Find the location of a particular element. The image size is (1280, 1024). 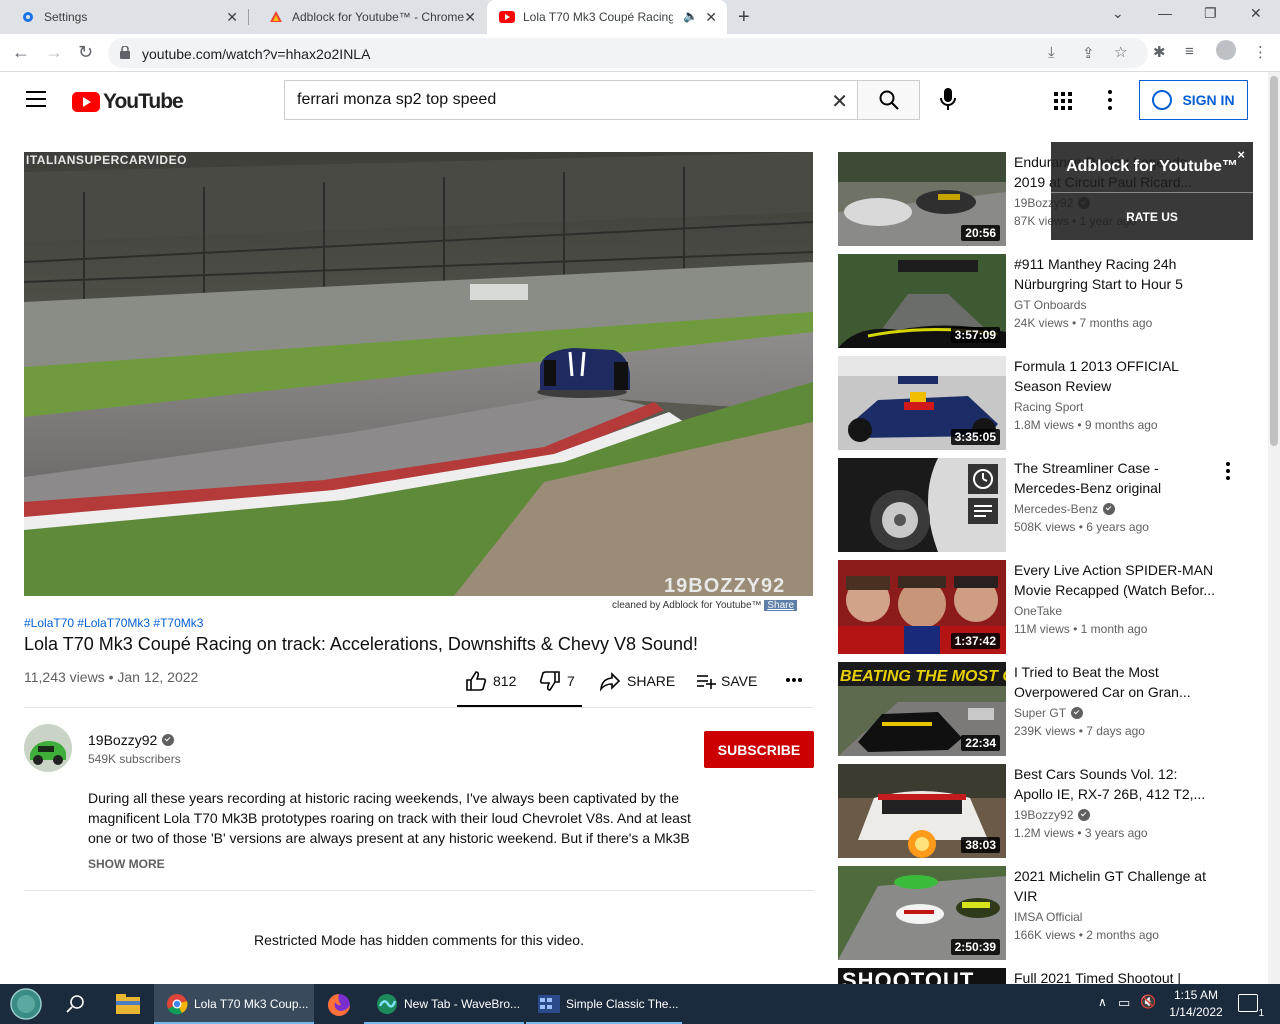

clear-search-icon: ✕ is located at coordinates (839, 101).